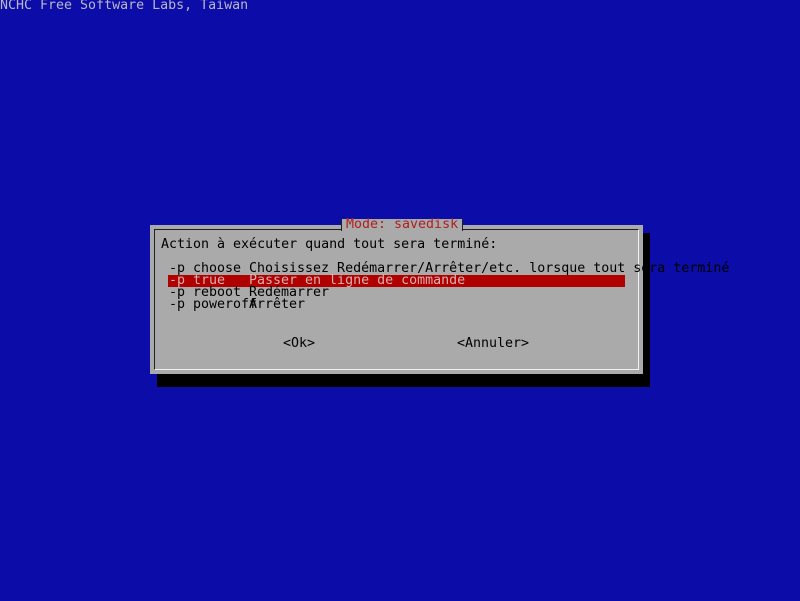 The height and width of the screenshot is (601, 800). What do you see at coordinates (277, 304) in the screenshot?
I see `menu-item-desc: Arrêter` at bounding box center [277, 304].